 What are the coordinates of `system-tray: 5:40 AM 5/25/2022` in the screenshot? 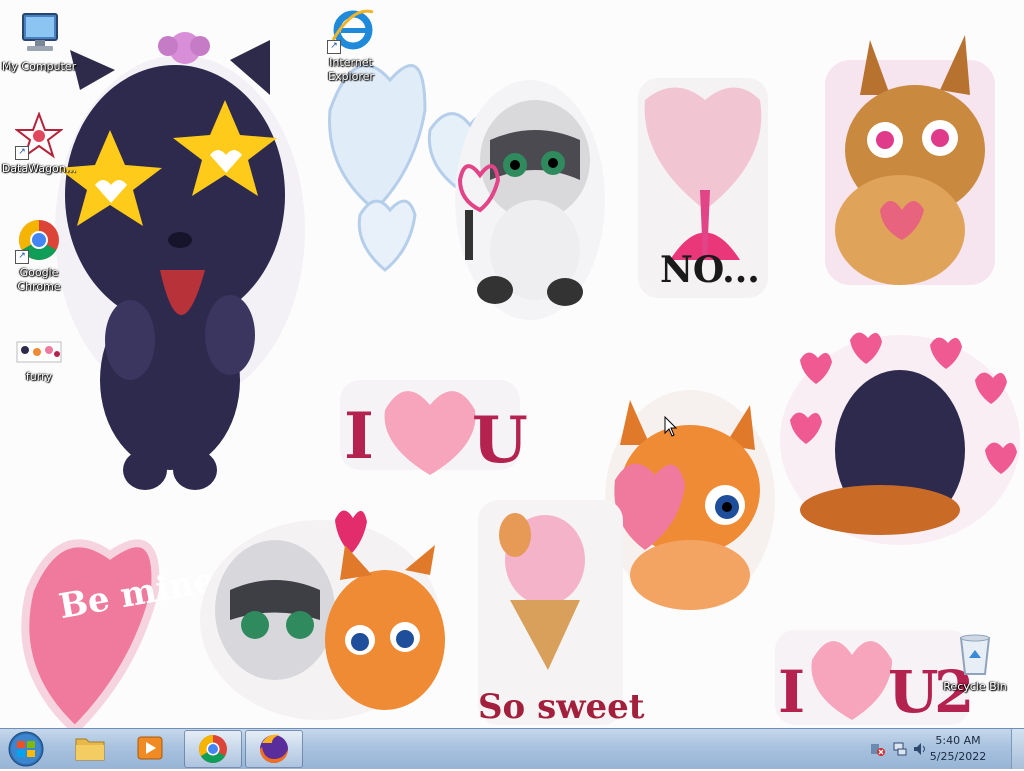 It's located at (939, 749).